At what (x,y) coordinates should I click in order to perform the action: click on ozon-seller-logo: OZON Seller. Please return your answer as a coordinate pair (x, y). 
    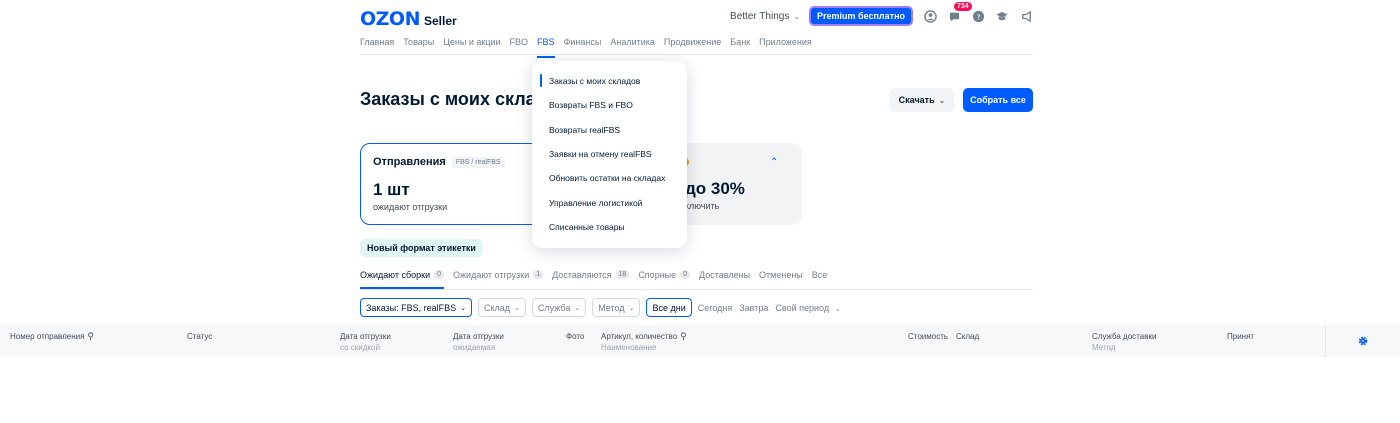
    Looking at the image, I should click on (408, 19).